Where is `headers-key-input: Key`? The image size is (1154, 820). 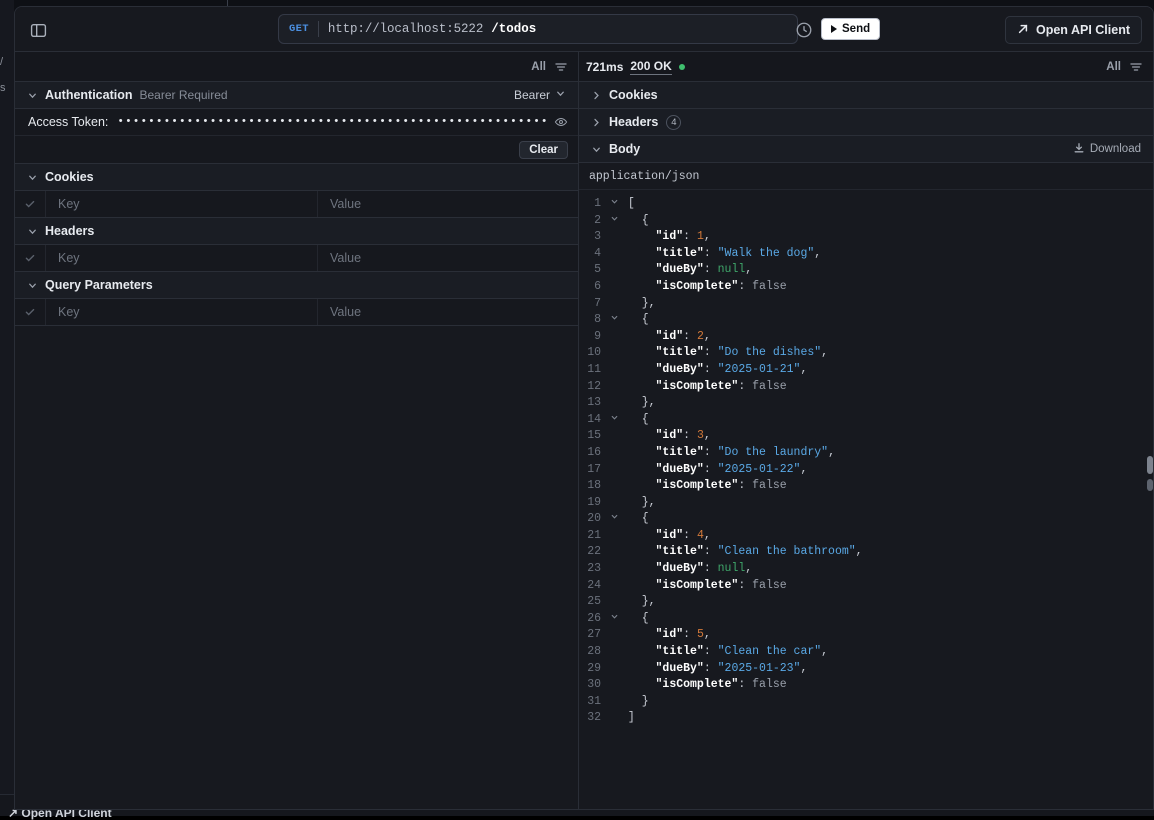
headers-key-input: Key is located at coordinates (182, 258).